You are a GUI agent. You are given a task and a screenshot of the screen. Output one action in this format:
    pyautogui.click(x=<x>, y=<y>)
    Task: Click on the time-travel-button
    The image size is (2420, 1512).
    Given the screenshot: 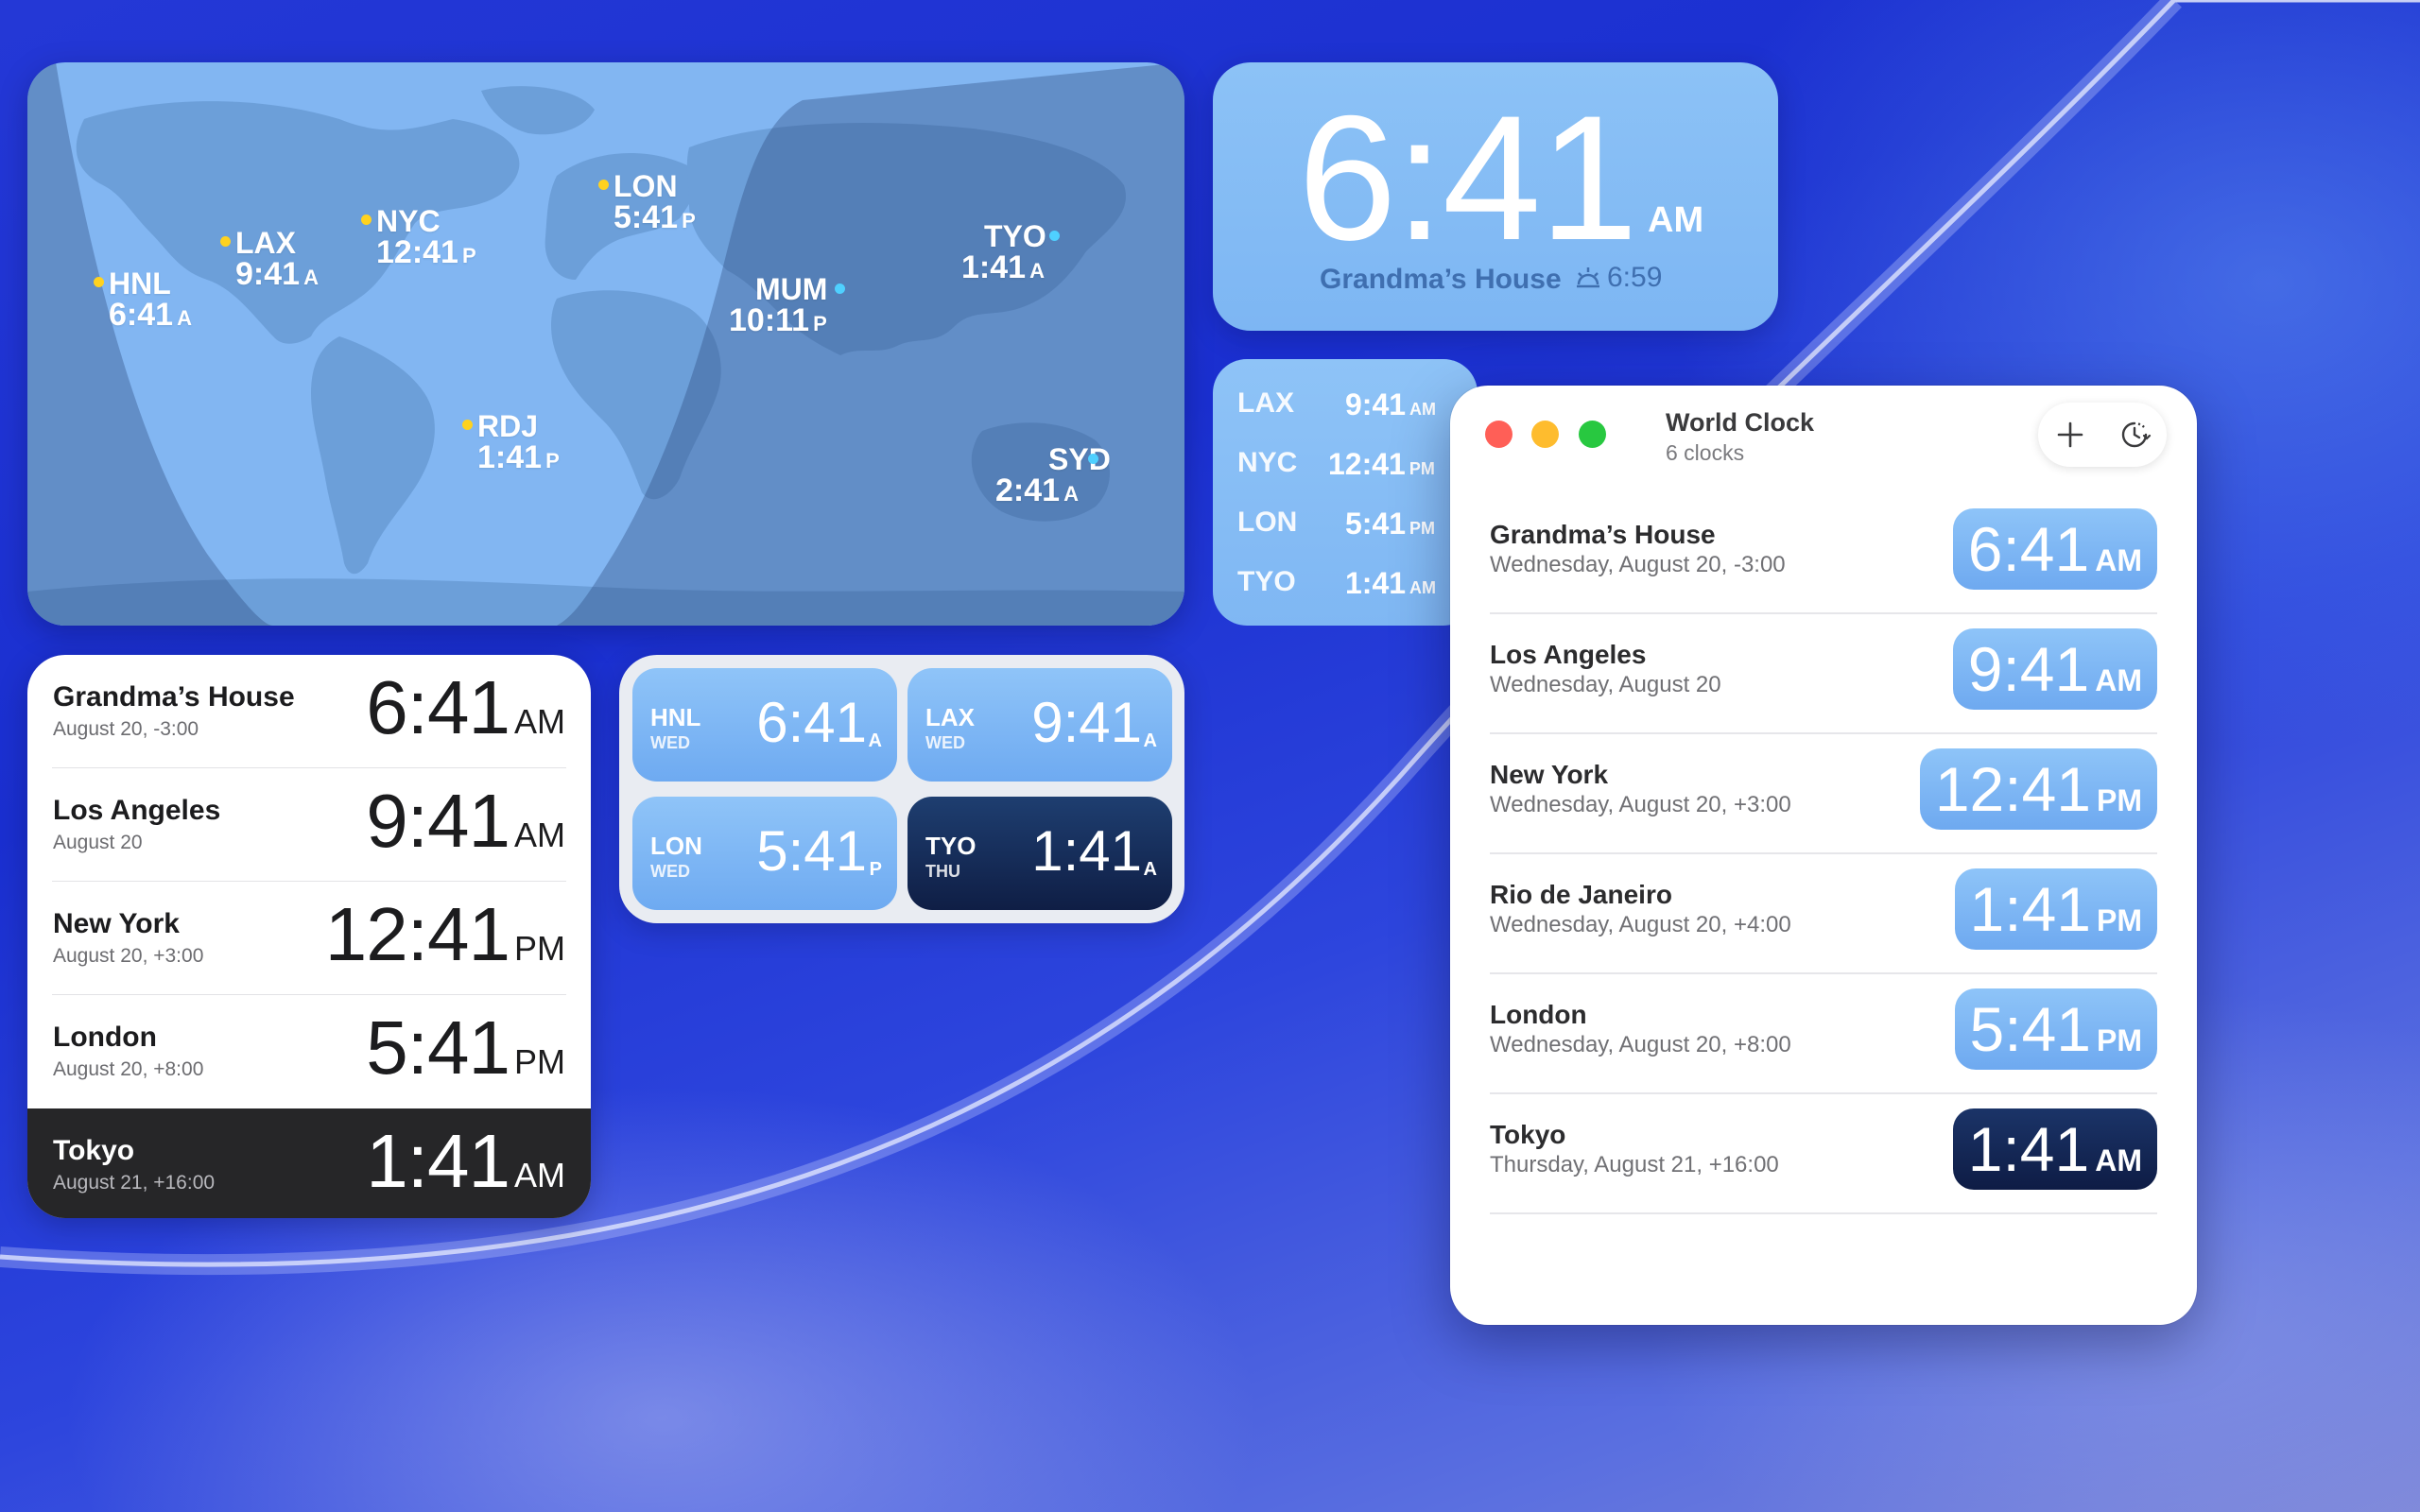 What is the action you would take?
    pyautogui.click(x=2134, y=435)
    